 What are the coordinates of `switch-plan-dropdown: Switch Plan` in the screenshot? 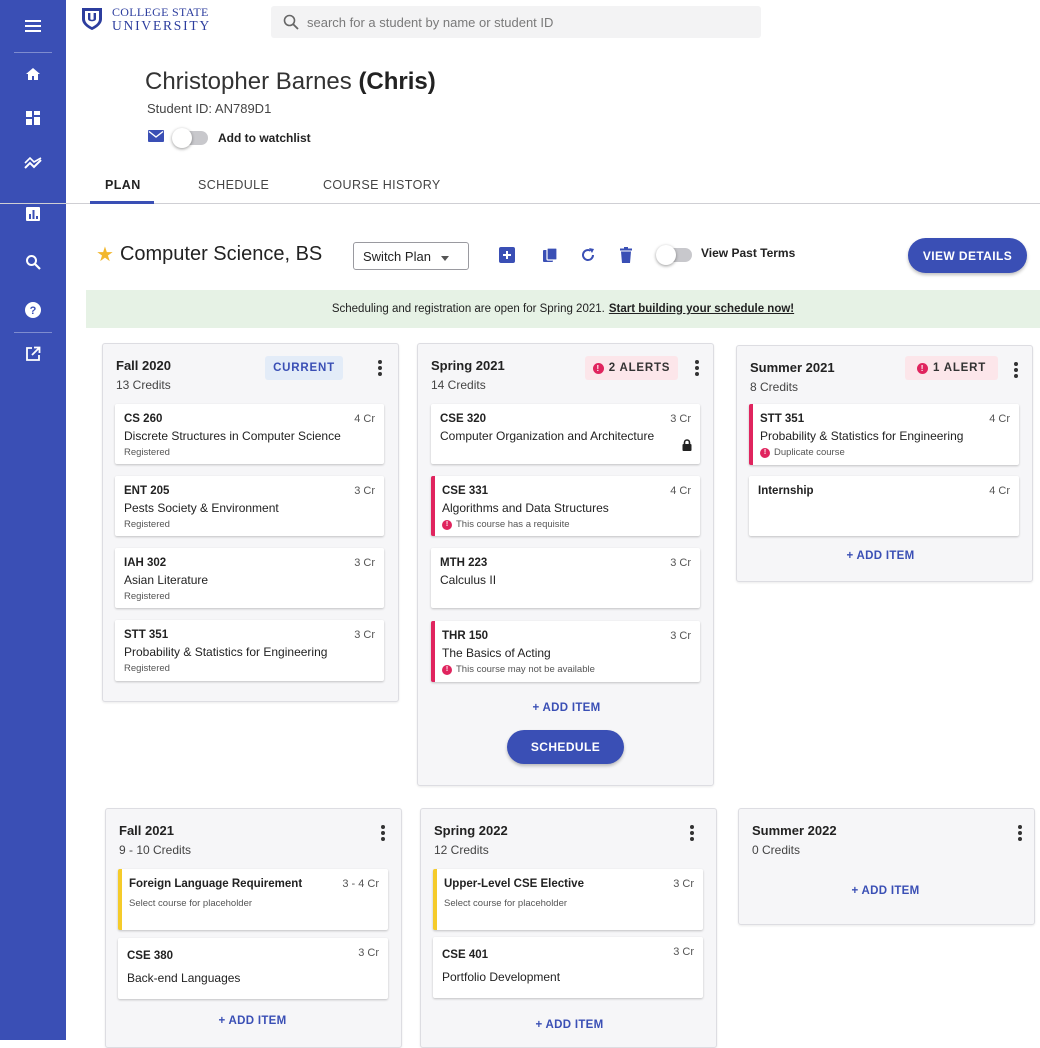 It's located at (411, 256).